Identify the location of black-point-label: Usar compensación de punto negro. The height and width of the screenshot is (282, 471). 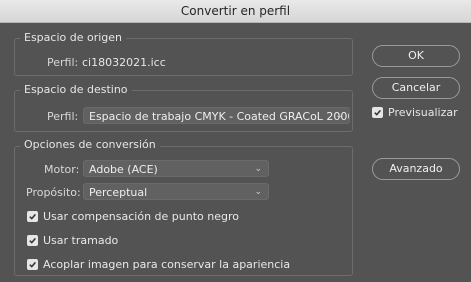
(141, 216).